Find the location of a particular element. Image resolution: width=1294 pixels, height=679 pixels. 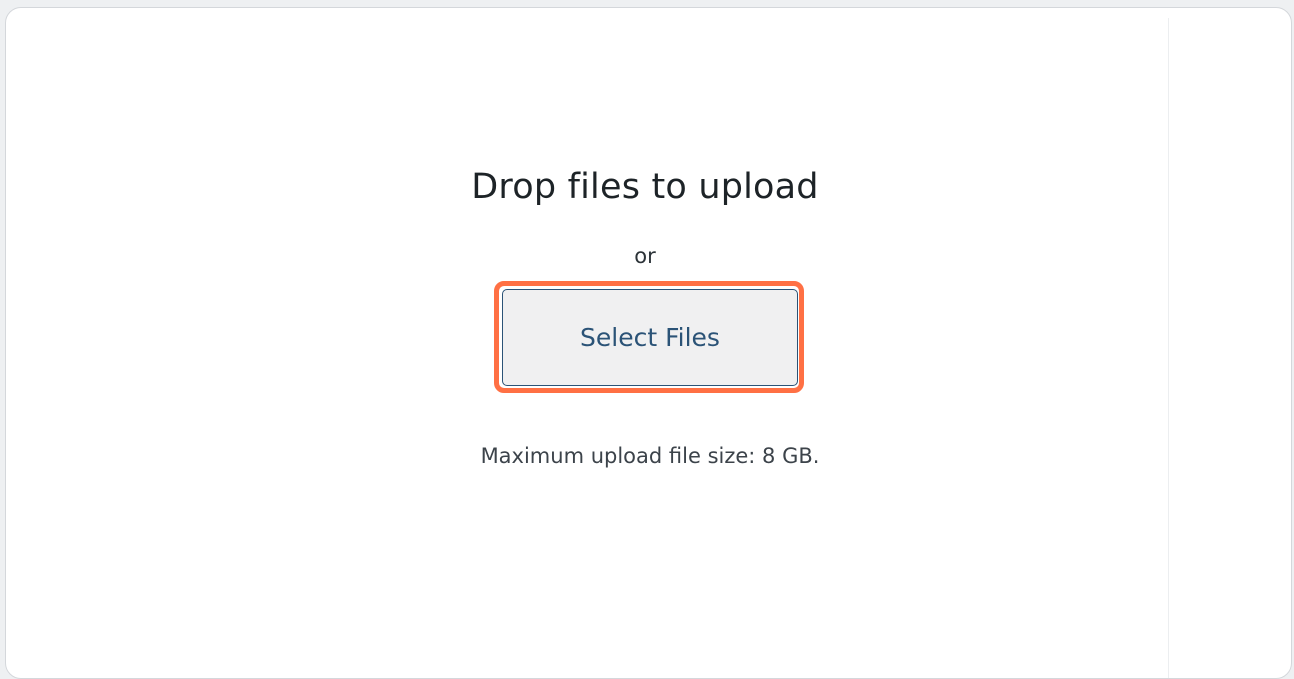

select-files-button: Select Files is located at coordinates (650, 337).